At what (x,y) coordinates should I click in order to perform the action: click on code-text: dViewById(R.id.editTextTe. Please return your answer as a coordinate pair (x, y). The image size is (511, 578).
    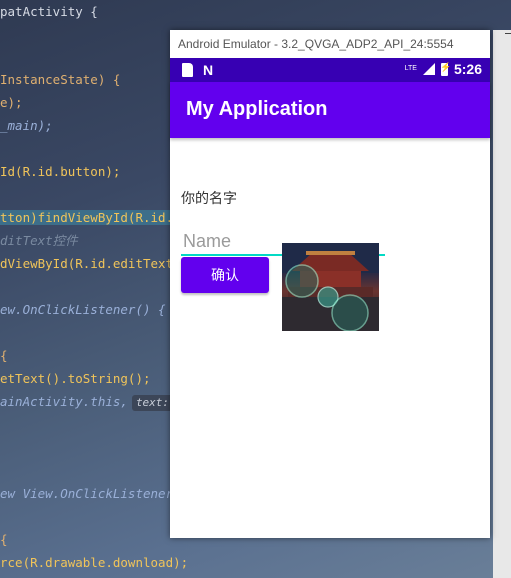
    Looking at the image, I should click on (94, 263).